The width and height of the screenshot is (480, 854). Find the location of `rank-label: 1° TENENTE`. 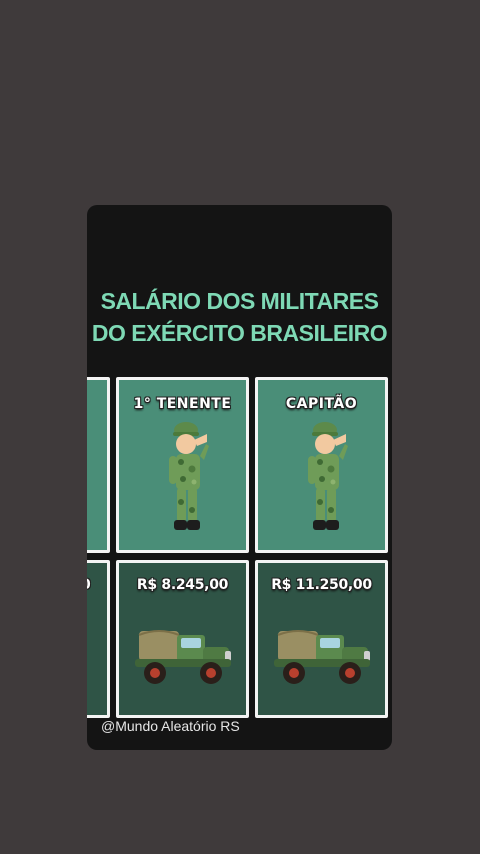

rank-label: 1° TENENTE is located at coordinates (182, 404).